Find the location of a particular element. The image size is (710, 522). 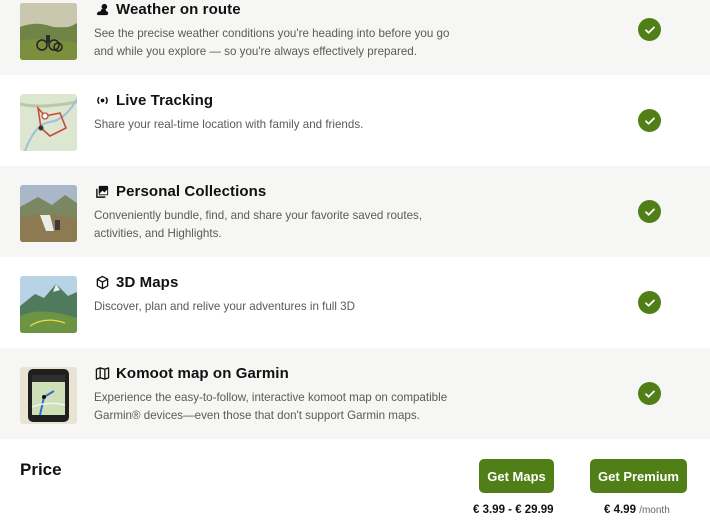

feature-title: Komoot map on Garmin is located at coordinates (202, 373).